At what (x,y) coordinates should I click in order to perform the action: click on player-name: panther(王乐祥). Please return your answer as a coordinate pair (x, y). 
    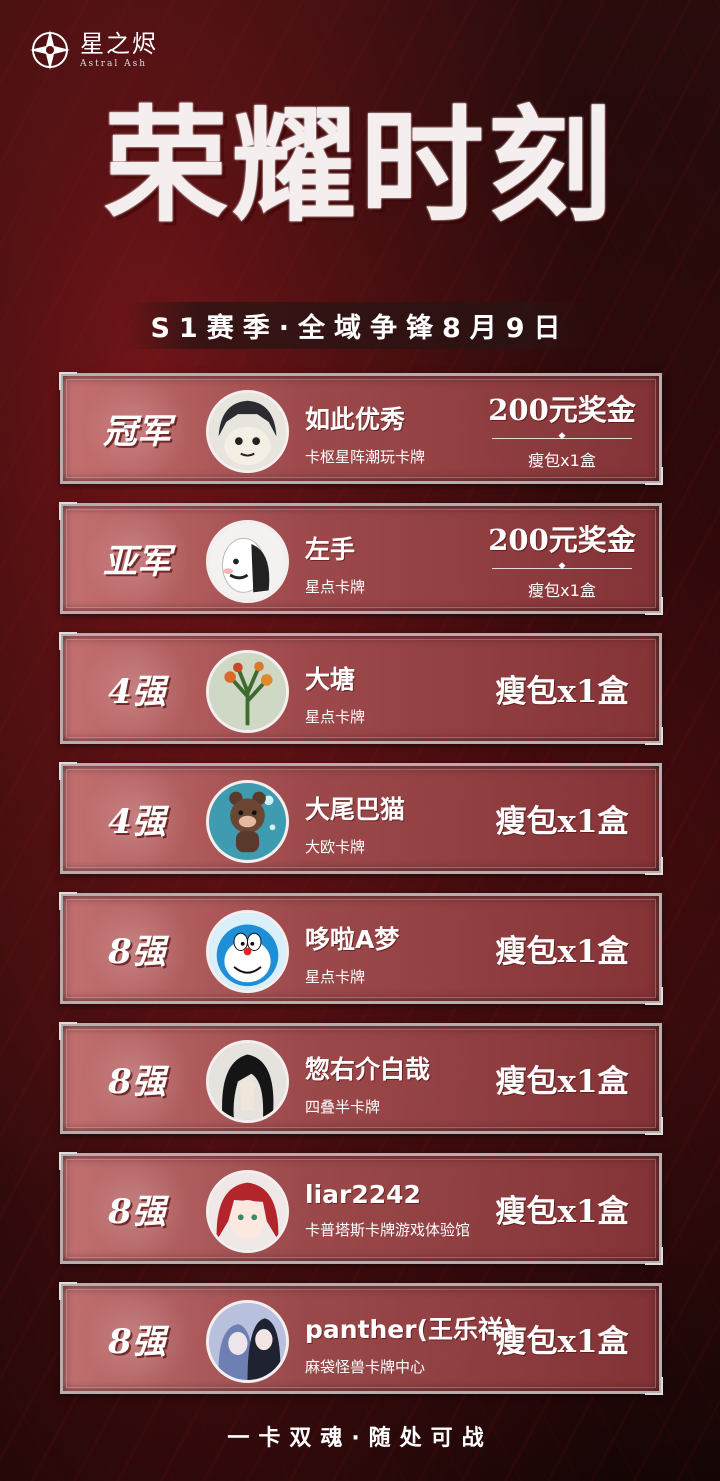
    Looking at the image, I should click on (410, 1329).